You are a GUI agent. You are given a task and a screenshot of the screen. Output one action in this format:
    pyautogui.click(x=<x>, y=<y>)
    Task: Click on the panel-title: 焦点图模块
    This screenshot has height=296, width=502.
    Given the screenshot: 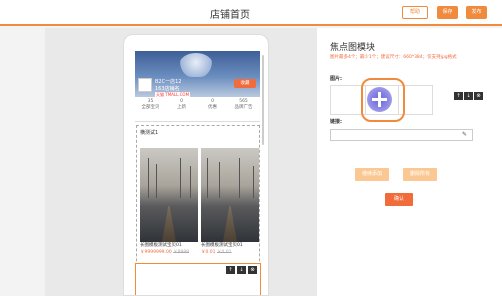 What is the action you would take?
    pyautogui.click(x=353, y=48)
    